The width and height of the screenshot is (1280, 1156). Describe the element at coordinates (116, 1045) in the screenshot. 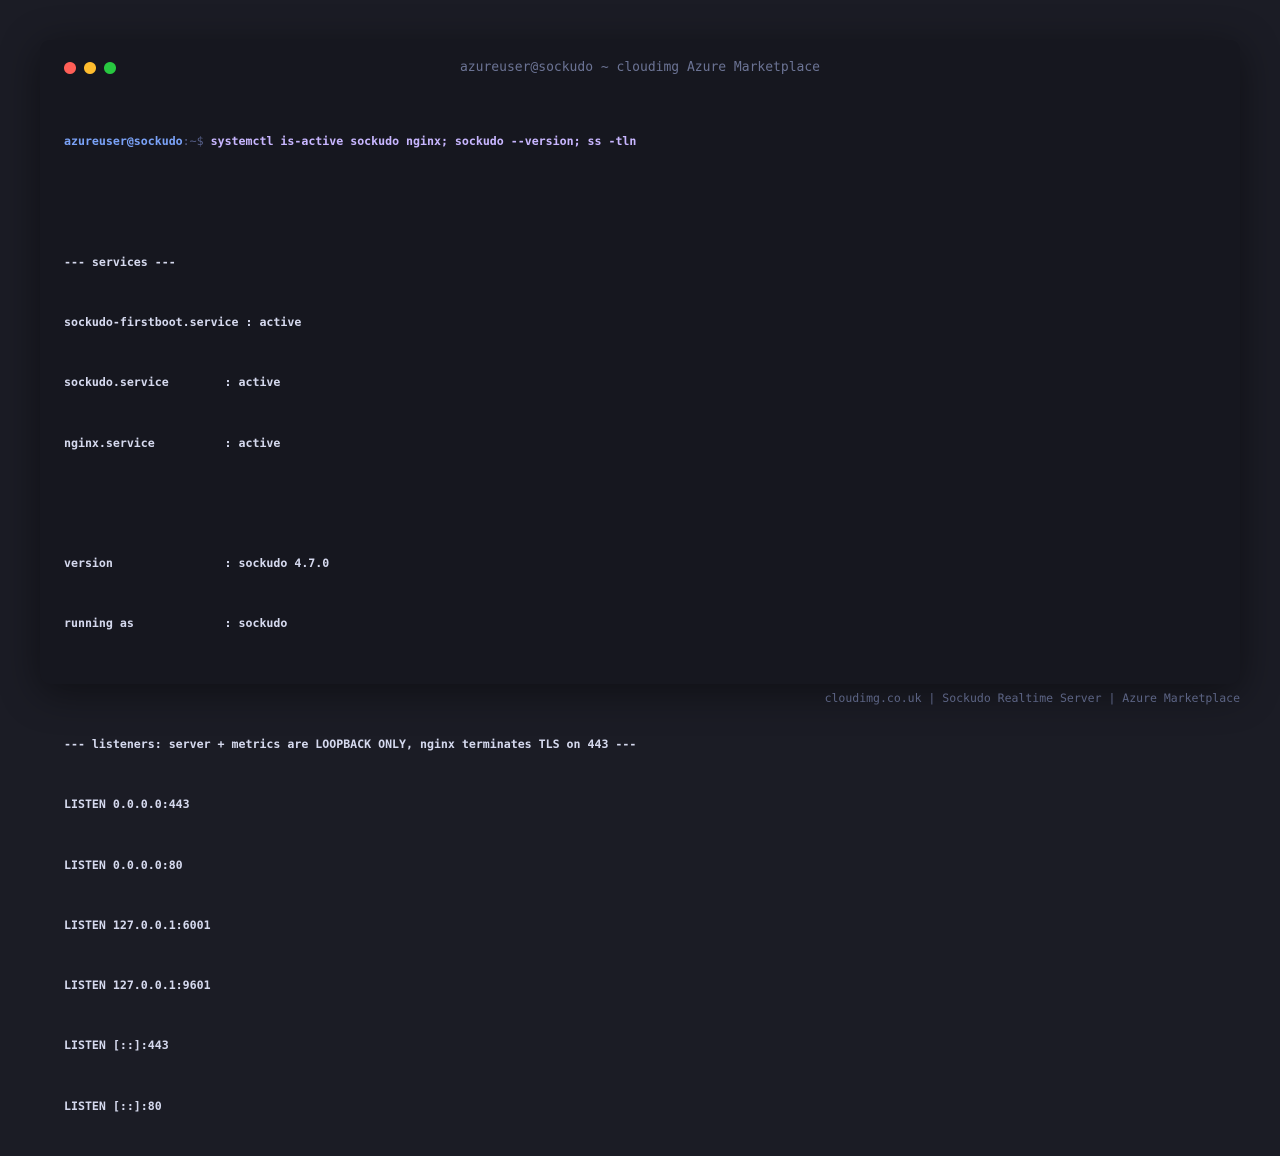

I see `listener-line: LISTEN [::]:443` at that location.